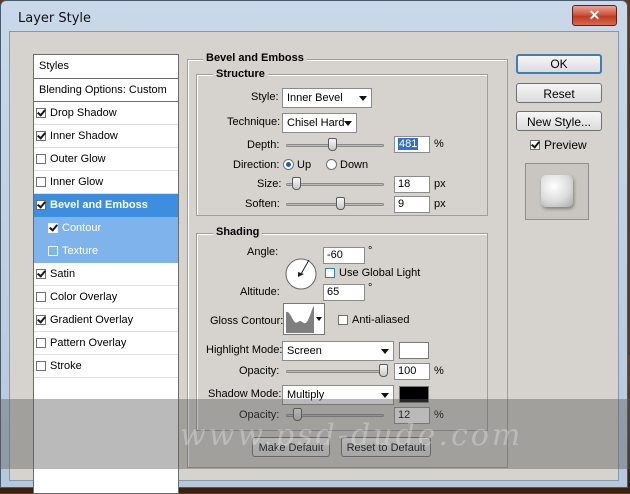 The image size is (630, 494). I want to click on style-item-bevel-emboss: Bevel and Emboss, so click(106, 205).